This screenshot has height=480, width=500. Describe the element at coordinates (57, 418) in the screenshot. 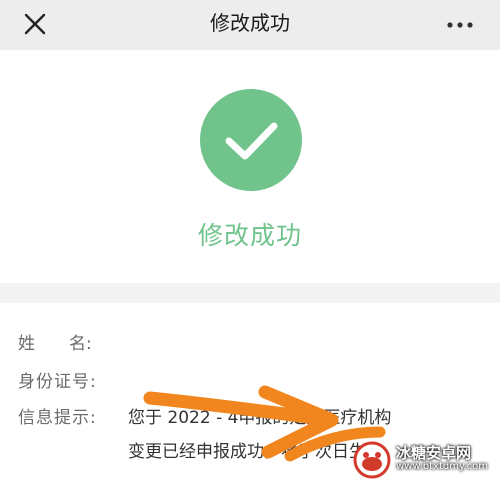

I see `info-tip-label: 信息提示:` at that location.